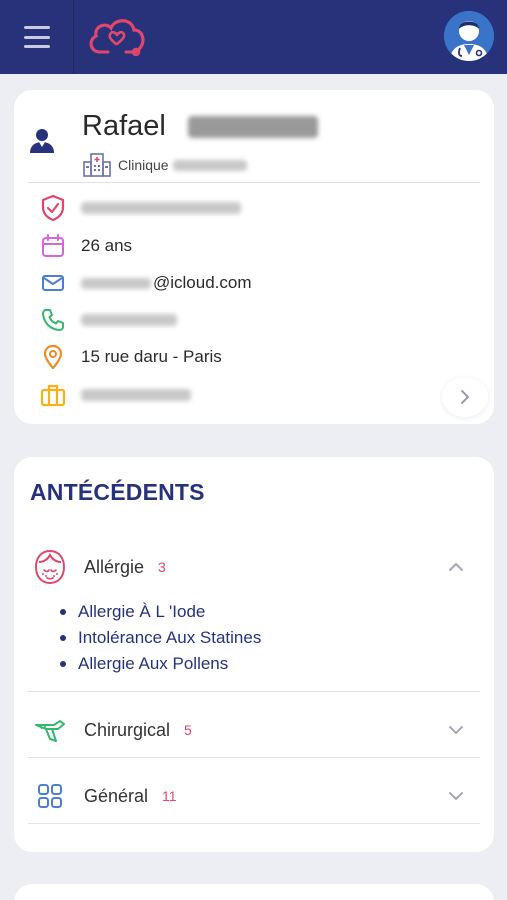  Describe the element at coordinates (117, 492) in the screenshot. I see `section-title: ANTÉCÉDENTS` at that location.